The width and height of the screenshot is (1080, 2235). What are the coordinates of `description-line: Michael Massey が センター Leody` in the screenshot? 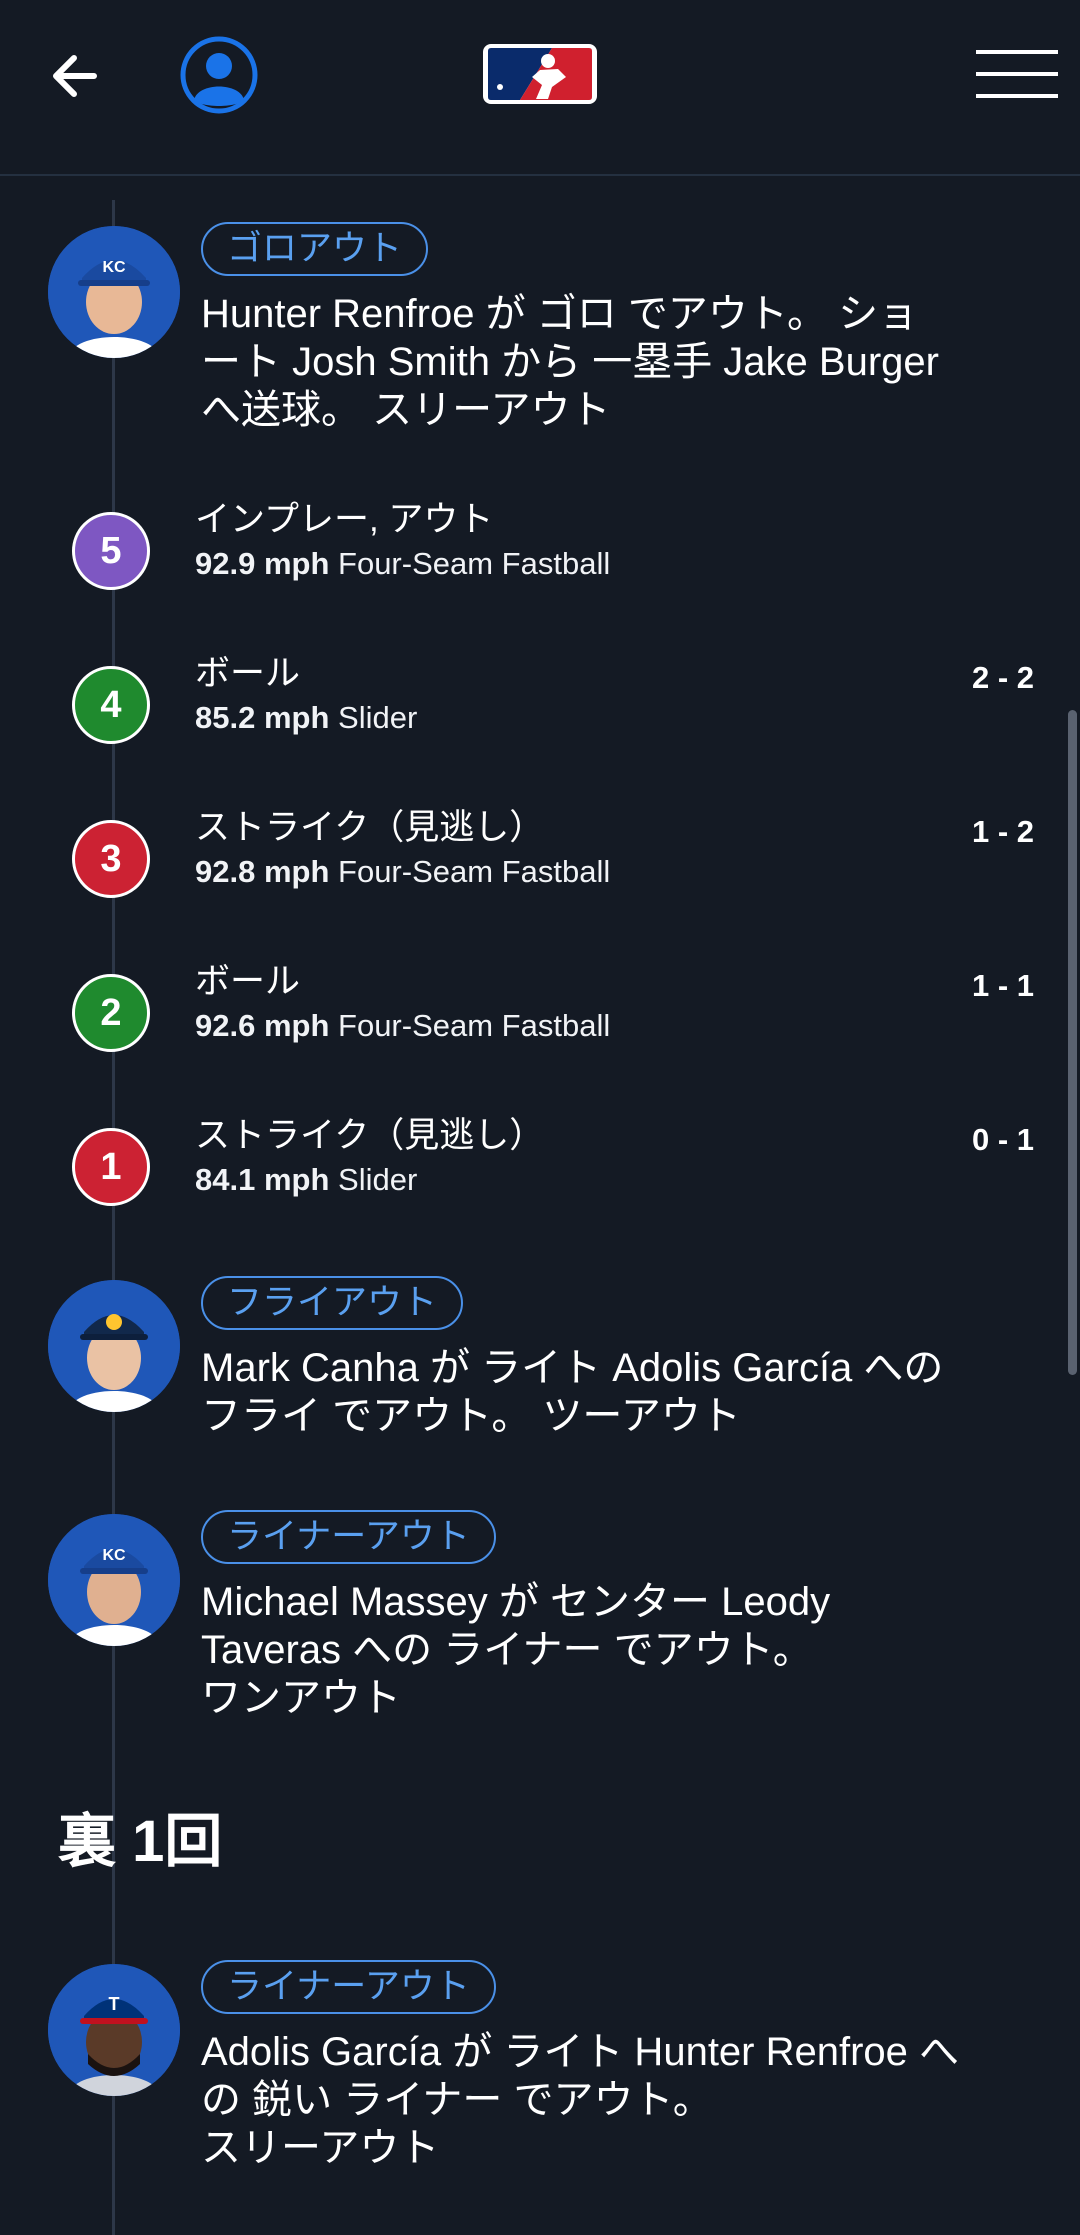 It's located at (516, 1602).